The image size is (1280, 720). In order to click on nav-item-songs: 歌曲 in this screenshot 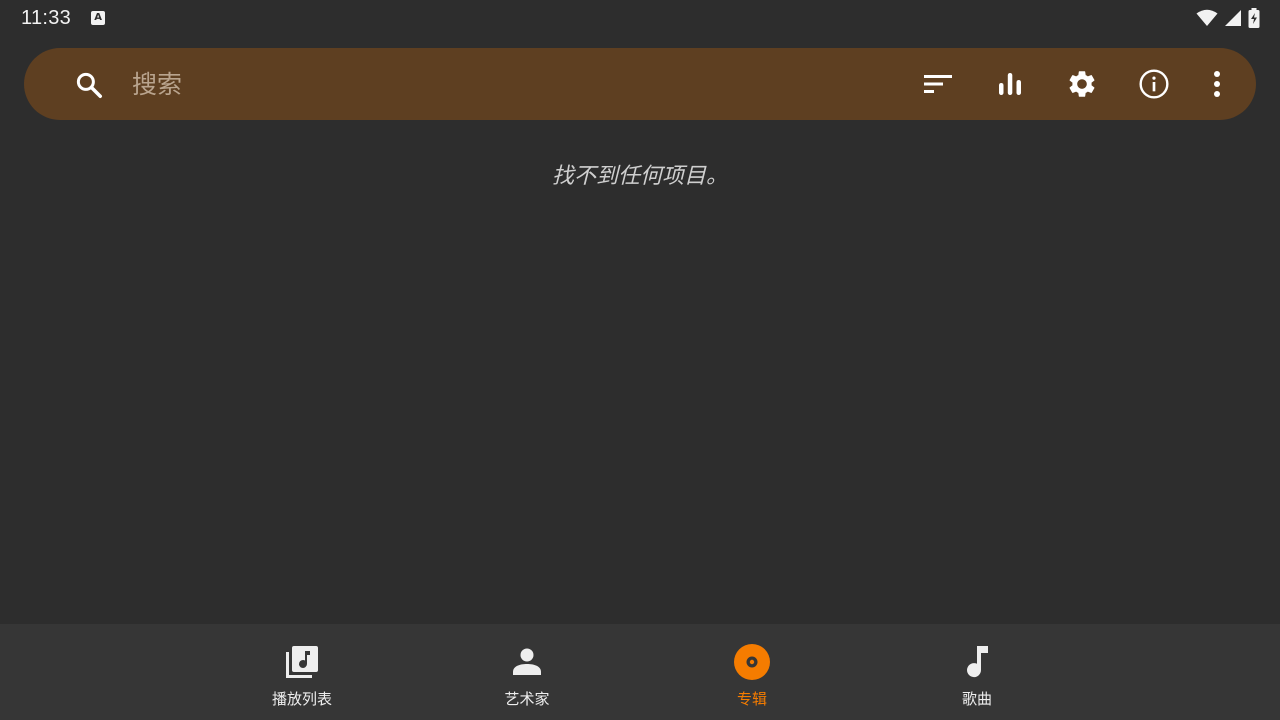, I will do `click(977, 672)`.